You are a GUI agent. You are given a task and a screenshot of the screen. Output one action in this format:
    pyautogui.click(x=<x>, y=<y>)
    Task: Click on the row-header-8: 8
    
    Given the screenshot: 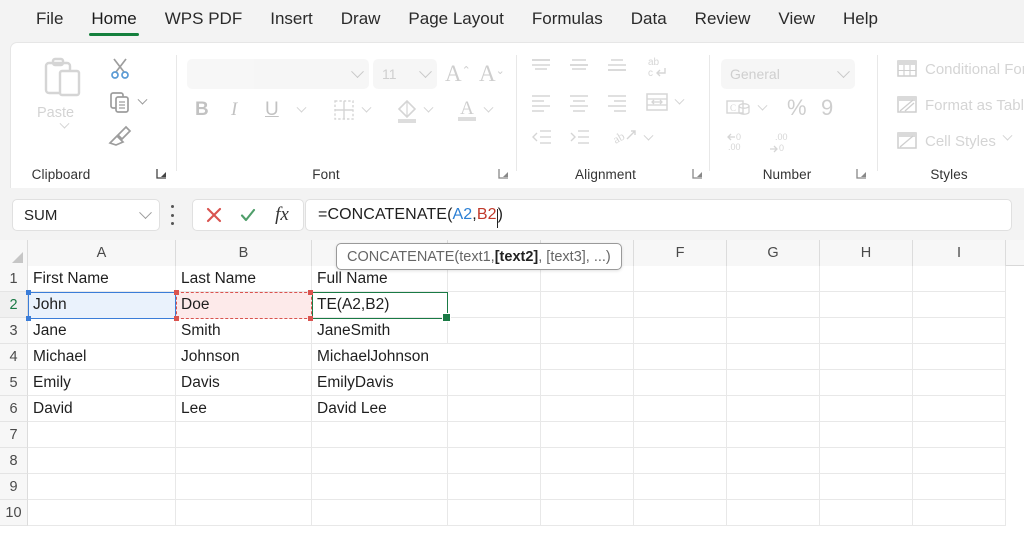 What is the action you would take?
    pyautogui.click(x=14, y=461)
    